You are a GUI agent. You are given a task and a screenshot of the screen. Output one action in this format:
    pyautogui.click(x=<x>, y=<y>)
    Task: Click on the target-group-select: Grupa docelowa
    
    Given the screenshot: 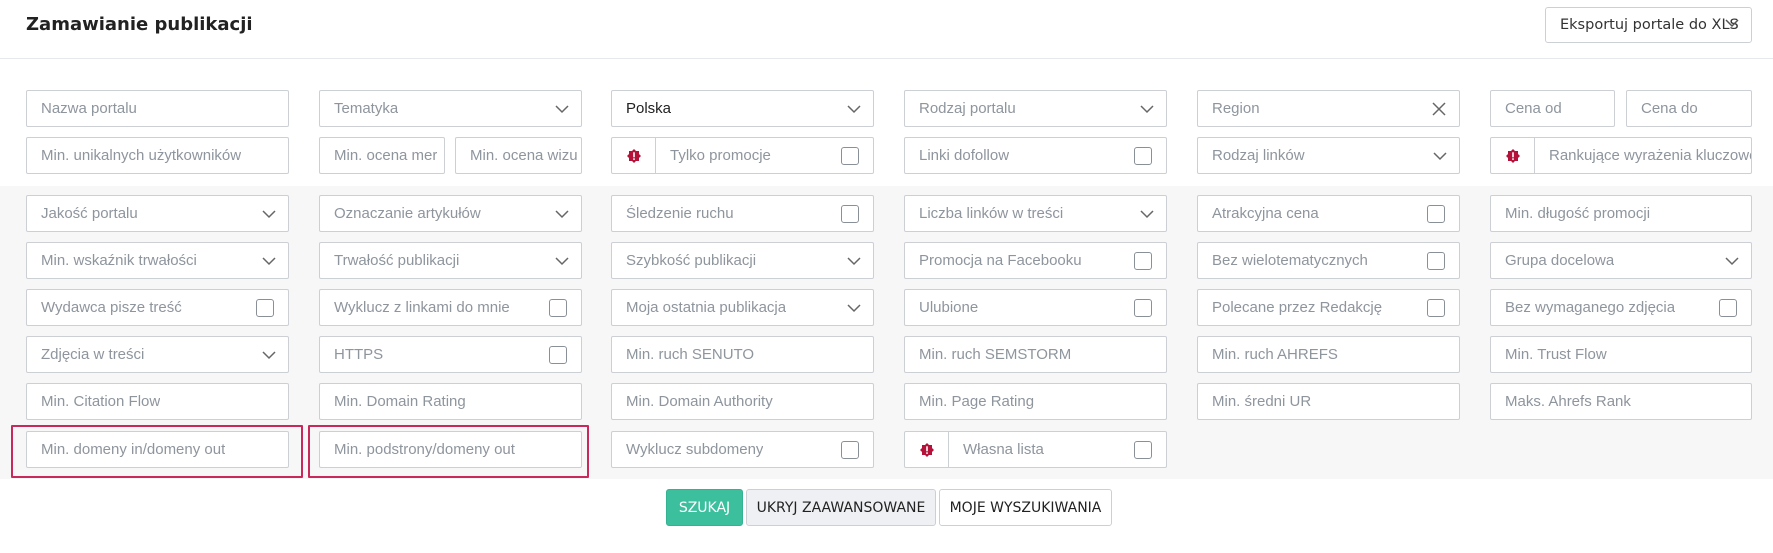 What is the action you would take?
    pyautogui.click(x=1621, y=260)
    